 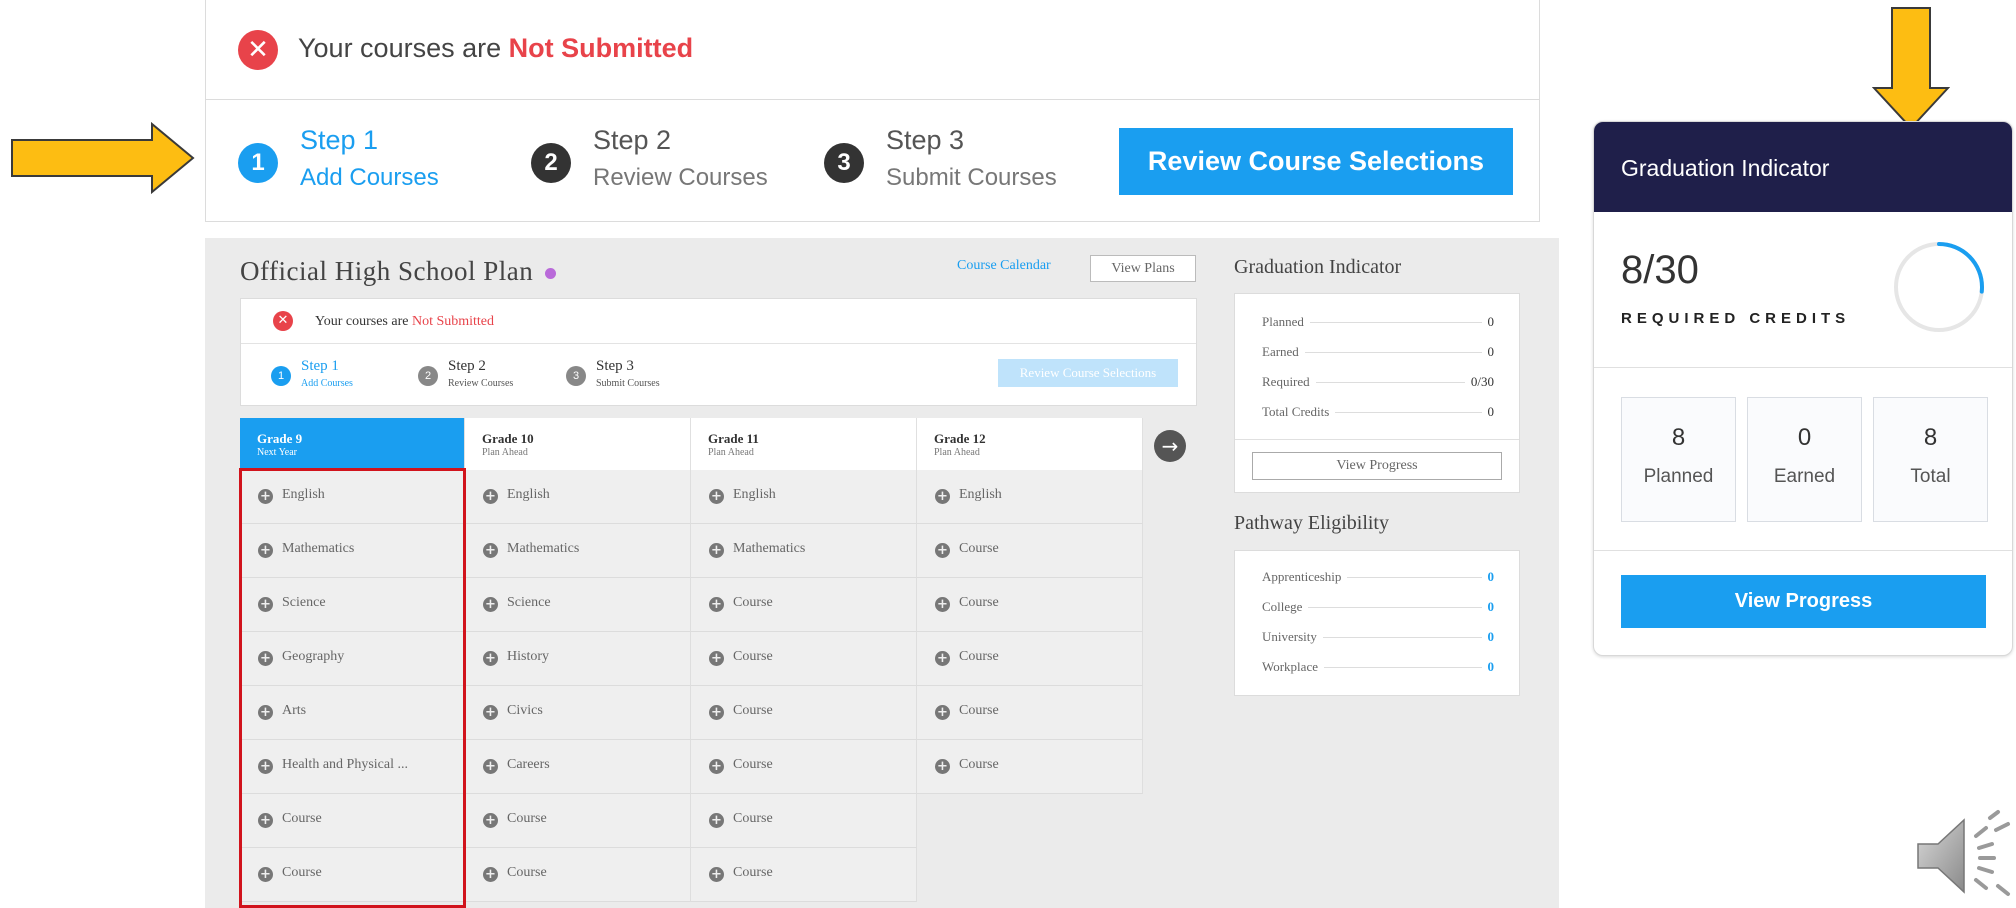 What do you see at coordinates (1962, 856) in the screenshot?
I see `speaker-icon` at bounding box center [1962, 856].